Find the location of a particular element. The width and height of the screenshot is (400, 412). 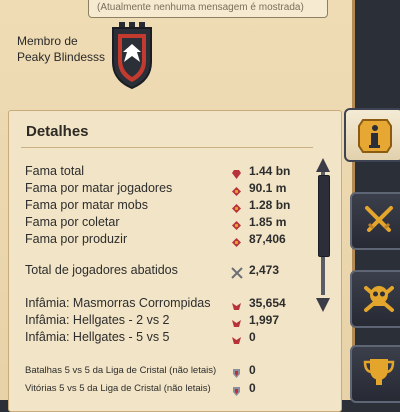

stat-row: Fama total 1.44 bn is located at coordinates (168, 172).